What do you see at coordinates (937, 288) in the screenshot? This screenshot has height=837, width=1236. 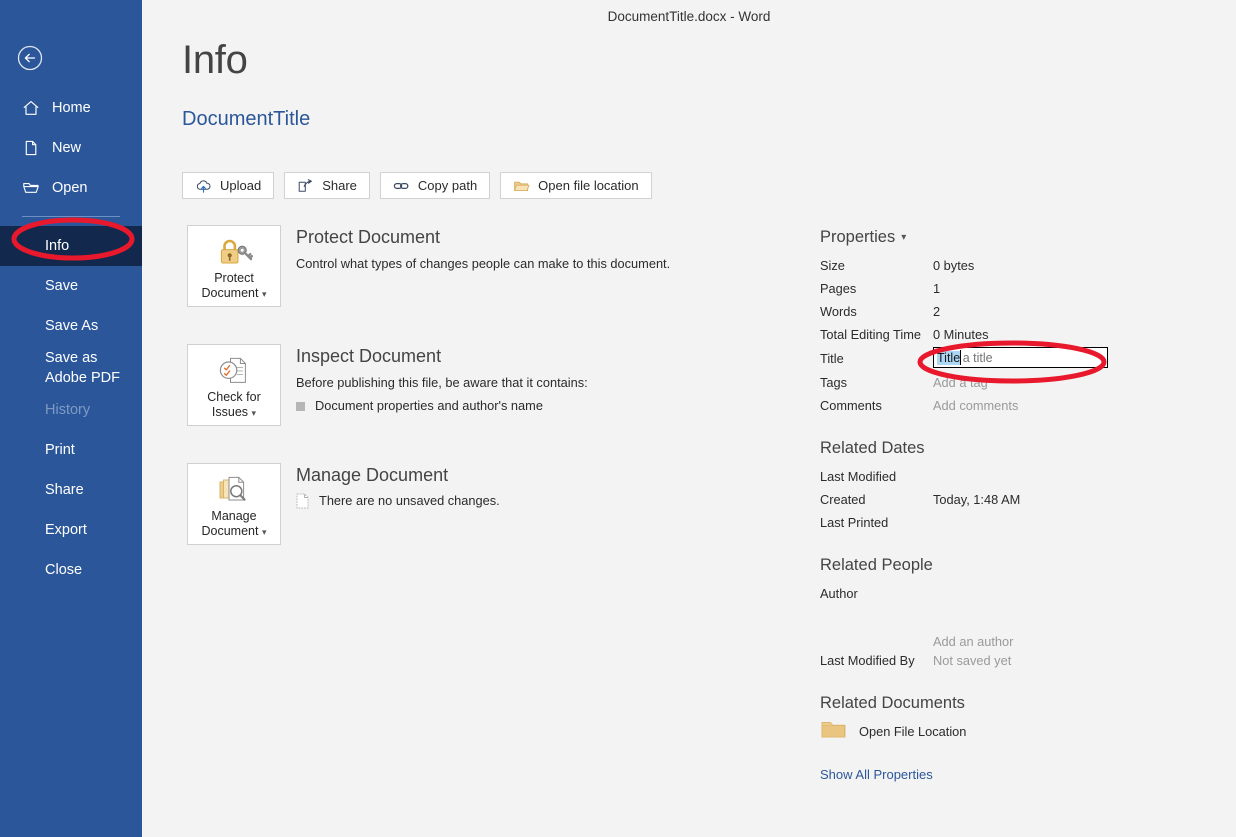 I see `property-value: 1` at bounding box center [937, 288].